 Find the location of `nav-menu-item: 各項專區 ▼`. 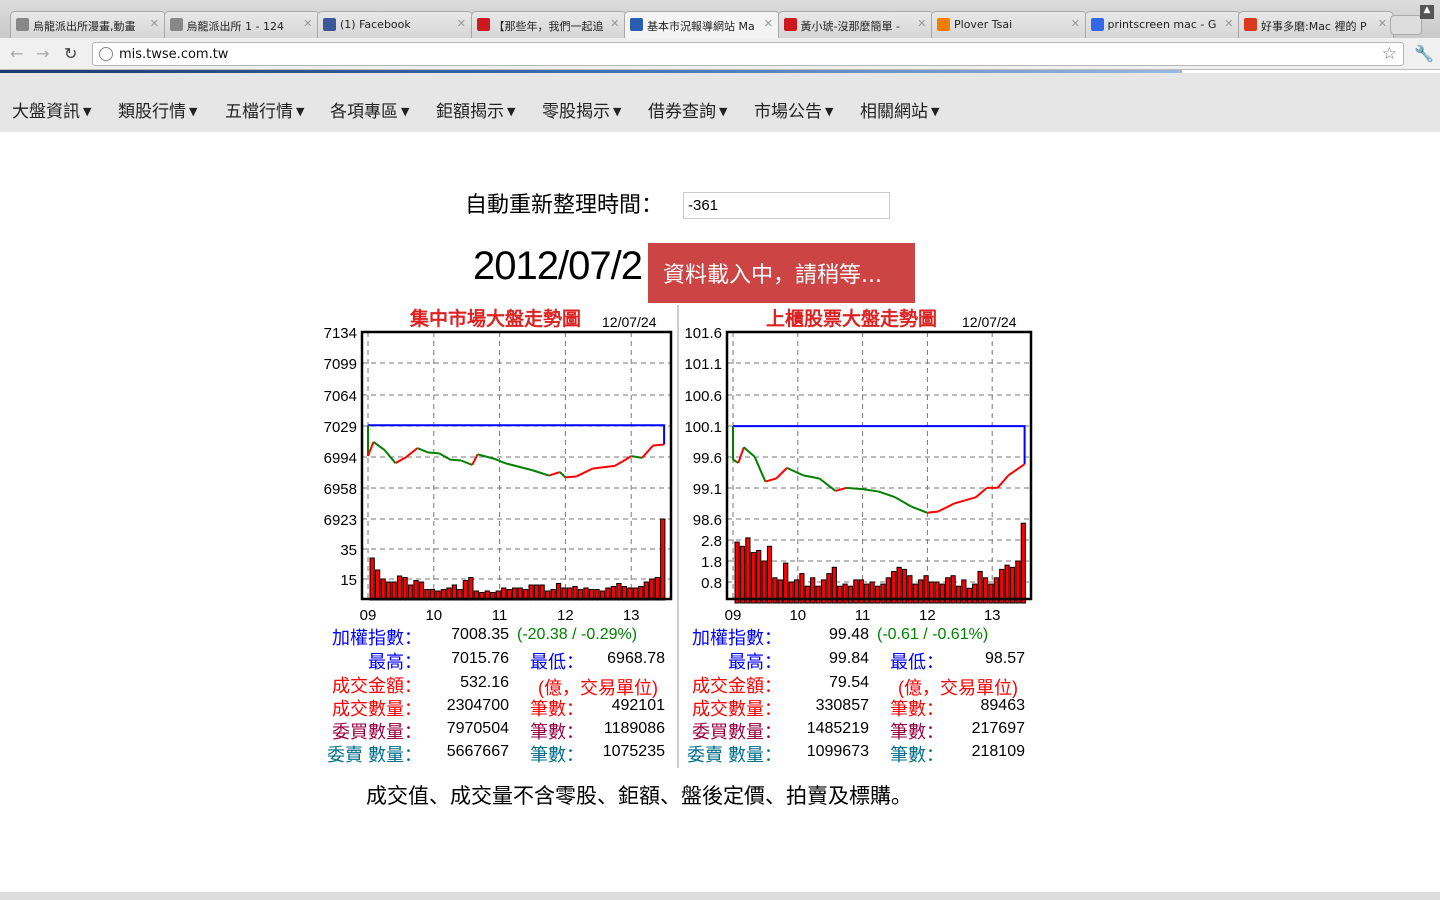

nav-menu-item: 各項專區 ▼ is located at coordinates (369, 109).